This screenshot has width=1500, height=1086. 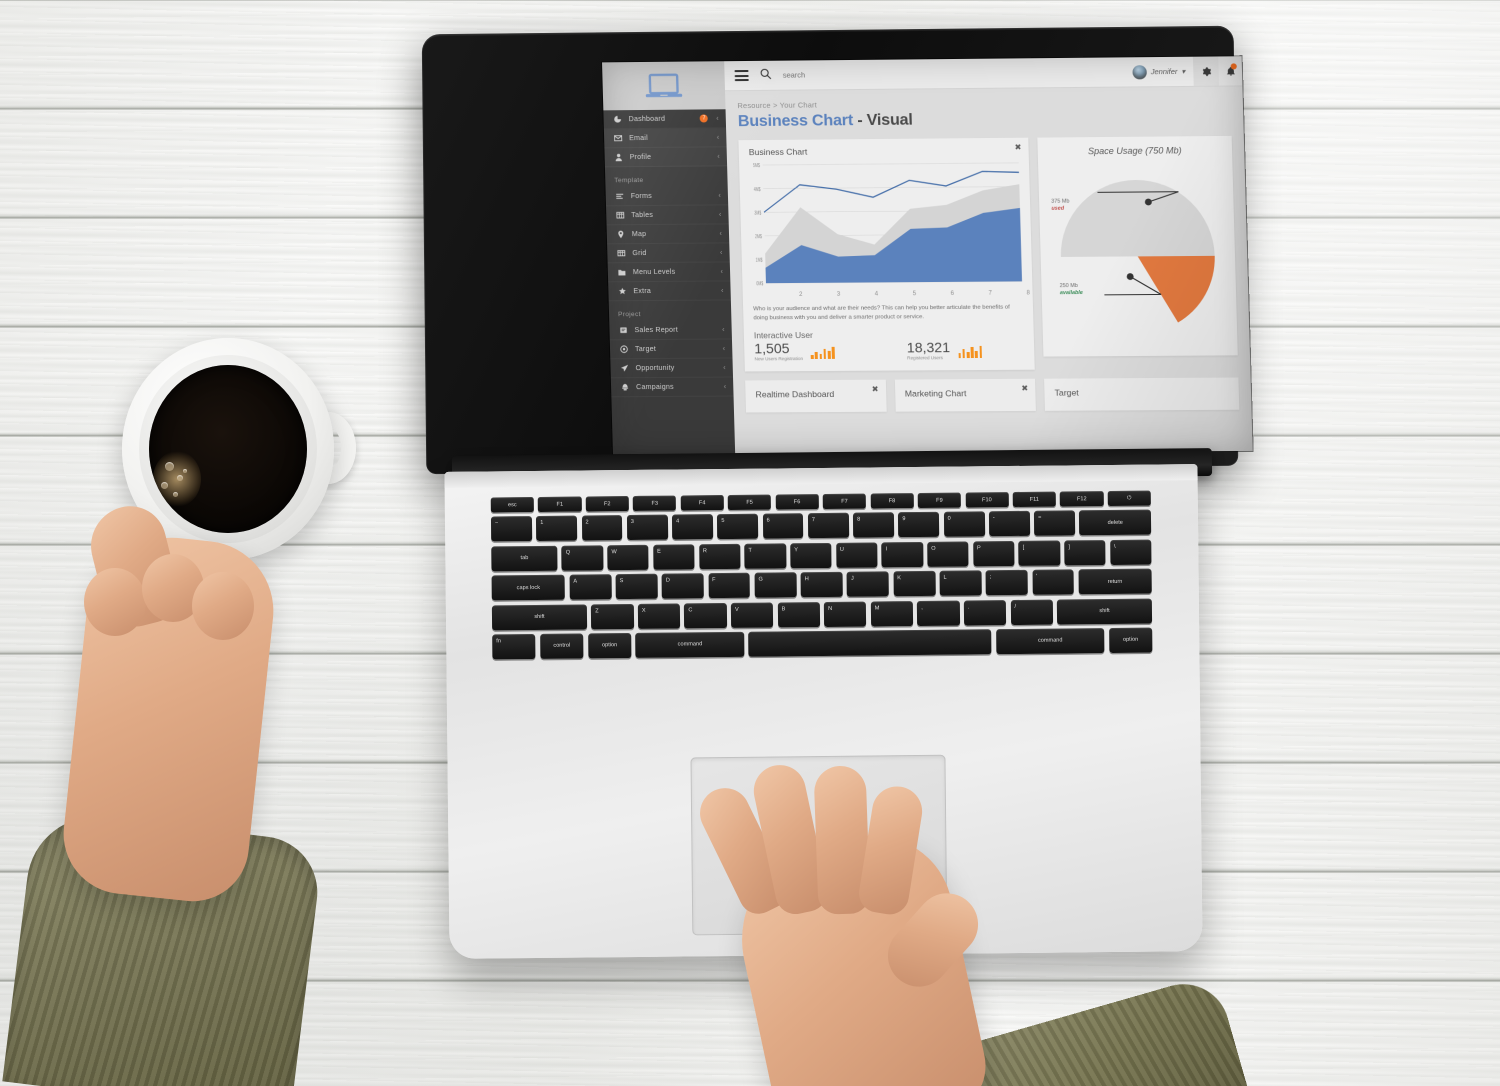 I want to click on key-return: return, so click(x=1115, y=581).